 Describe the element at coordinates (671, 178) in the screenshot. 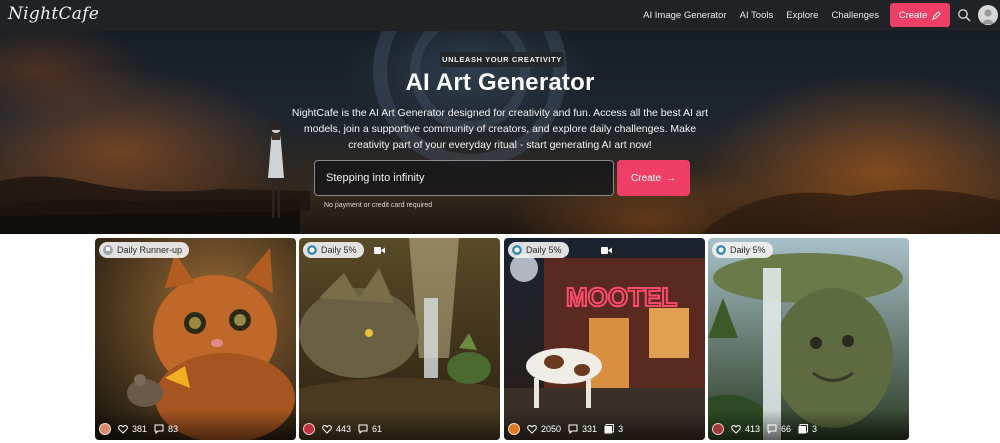

I see `arrow-right-icon: →` at that location.